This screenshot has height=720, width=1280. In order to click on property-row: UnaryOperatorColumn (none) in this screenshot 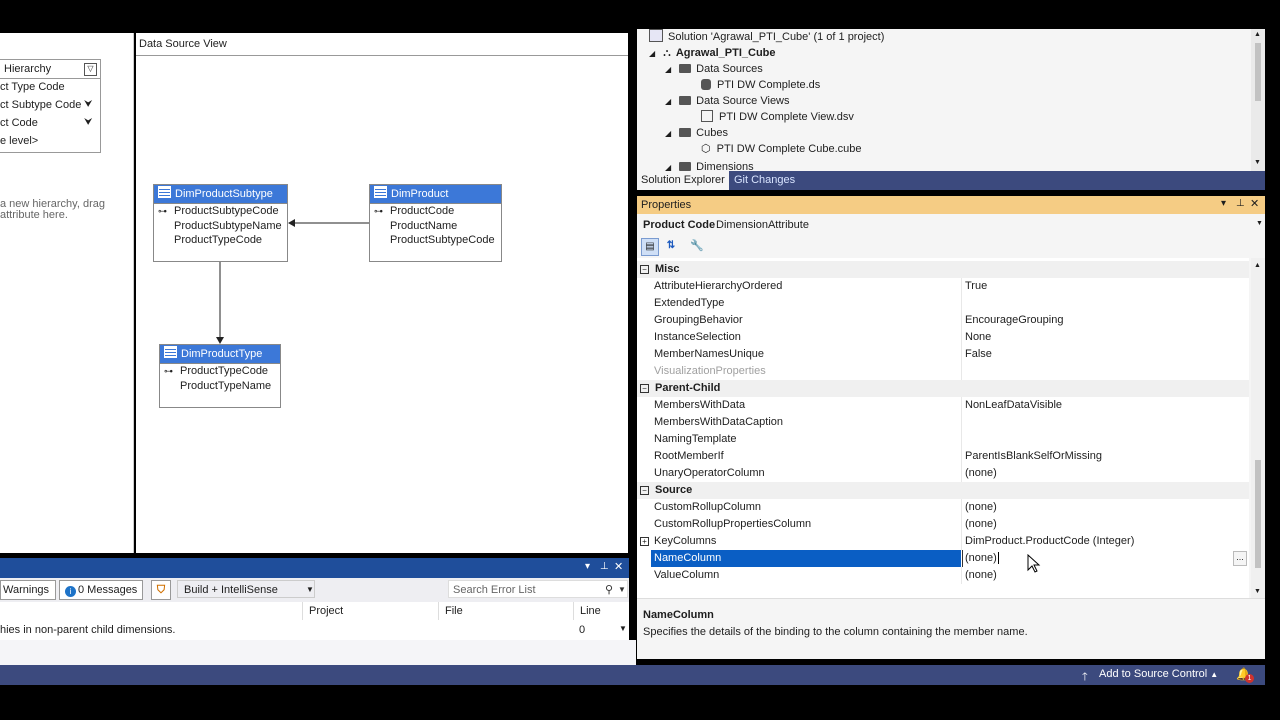, I will do `click(943, 473)`.